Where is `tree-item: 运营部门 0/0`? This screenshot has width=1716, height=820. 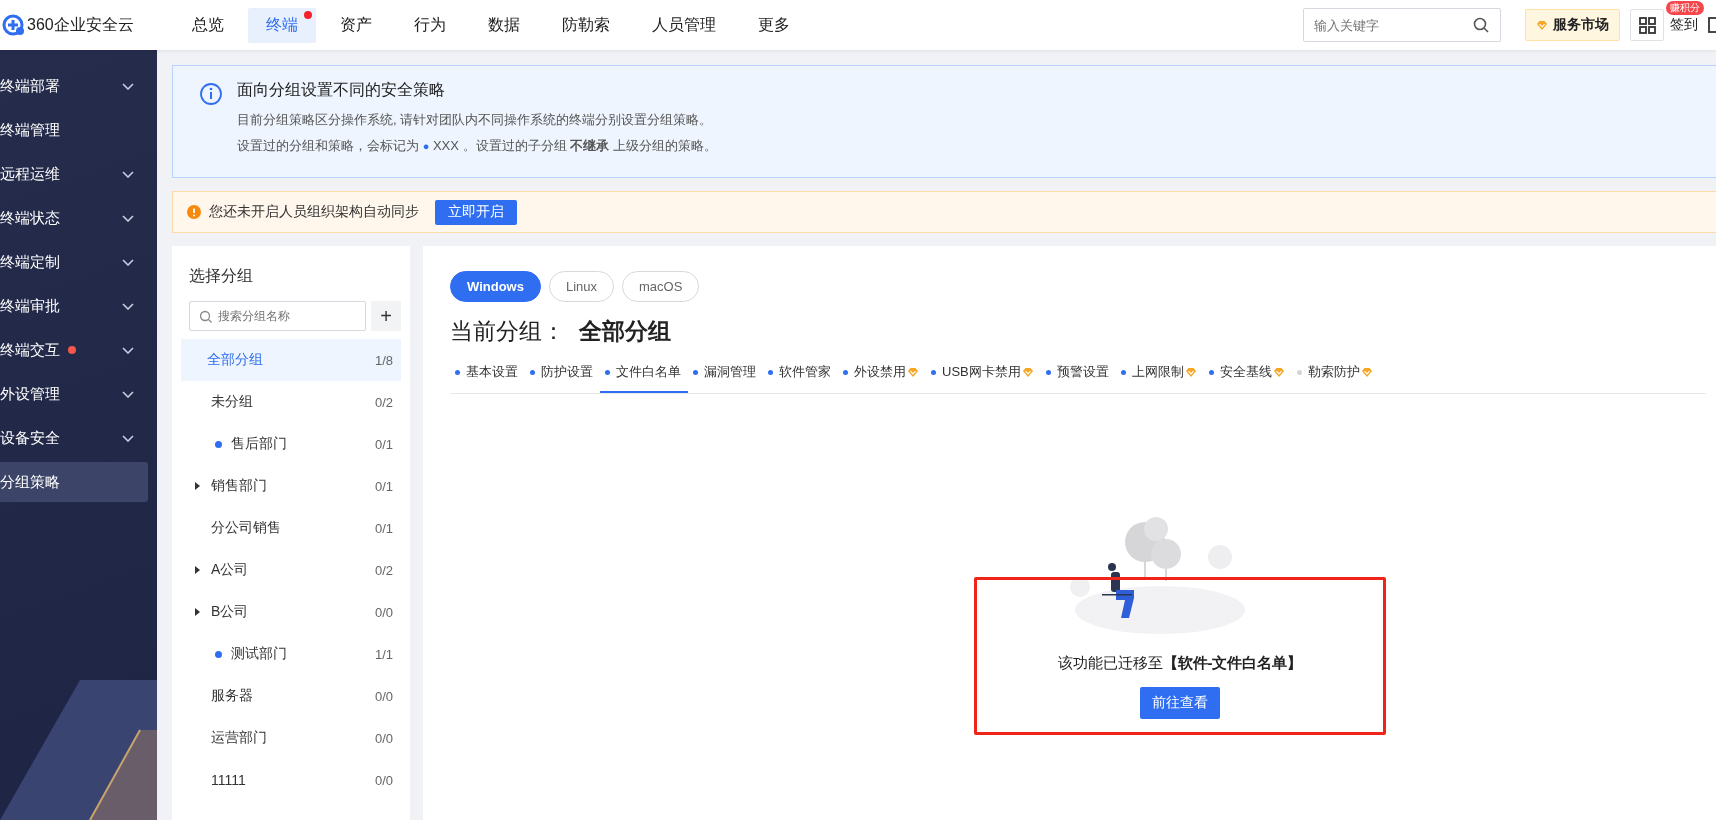
tree-item: 运营部门 0/0 is located at coordinates (291, 738).